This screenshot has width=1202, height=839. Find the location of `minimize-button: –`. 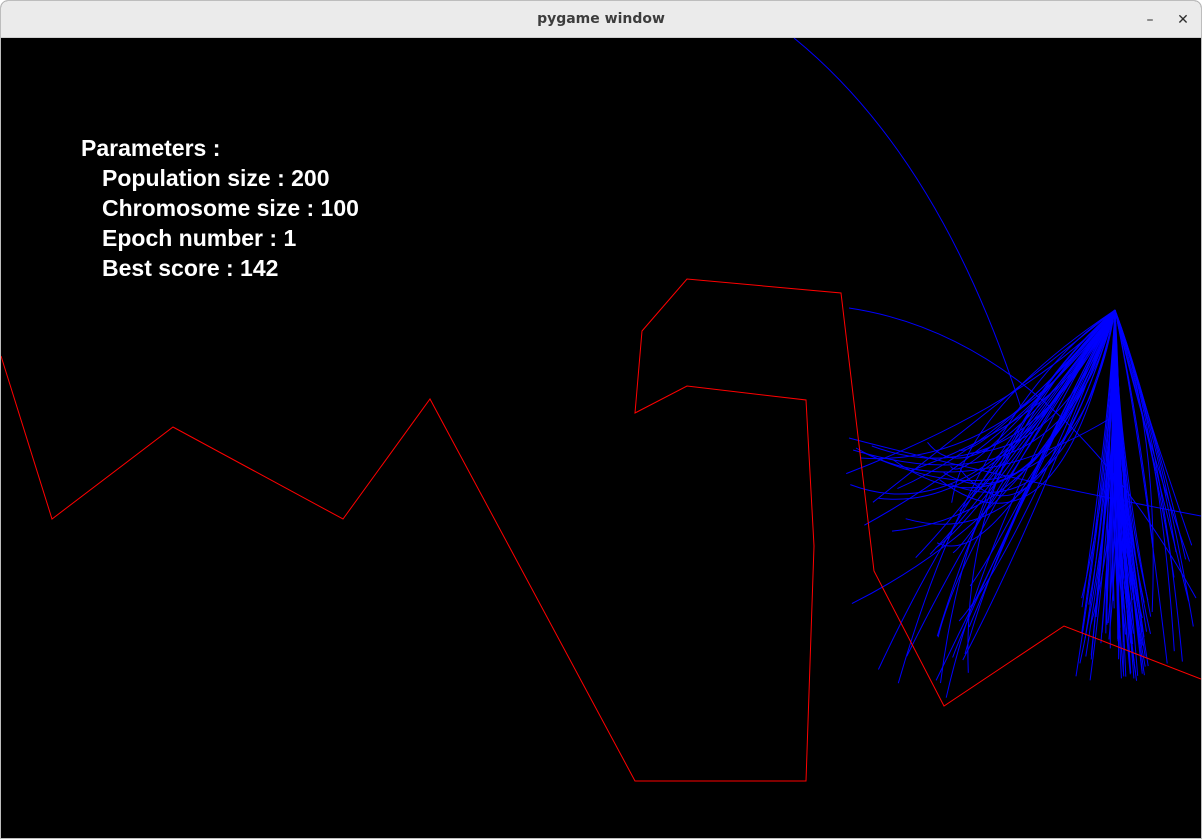

minimize-button: – is located at coordinates (1150, 20).